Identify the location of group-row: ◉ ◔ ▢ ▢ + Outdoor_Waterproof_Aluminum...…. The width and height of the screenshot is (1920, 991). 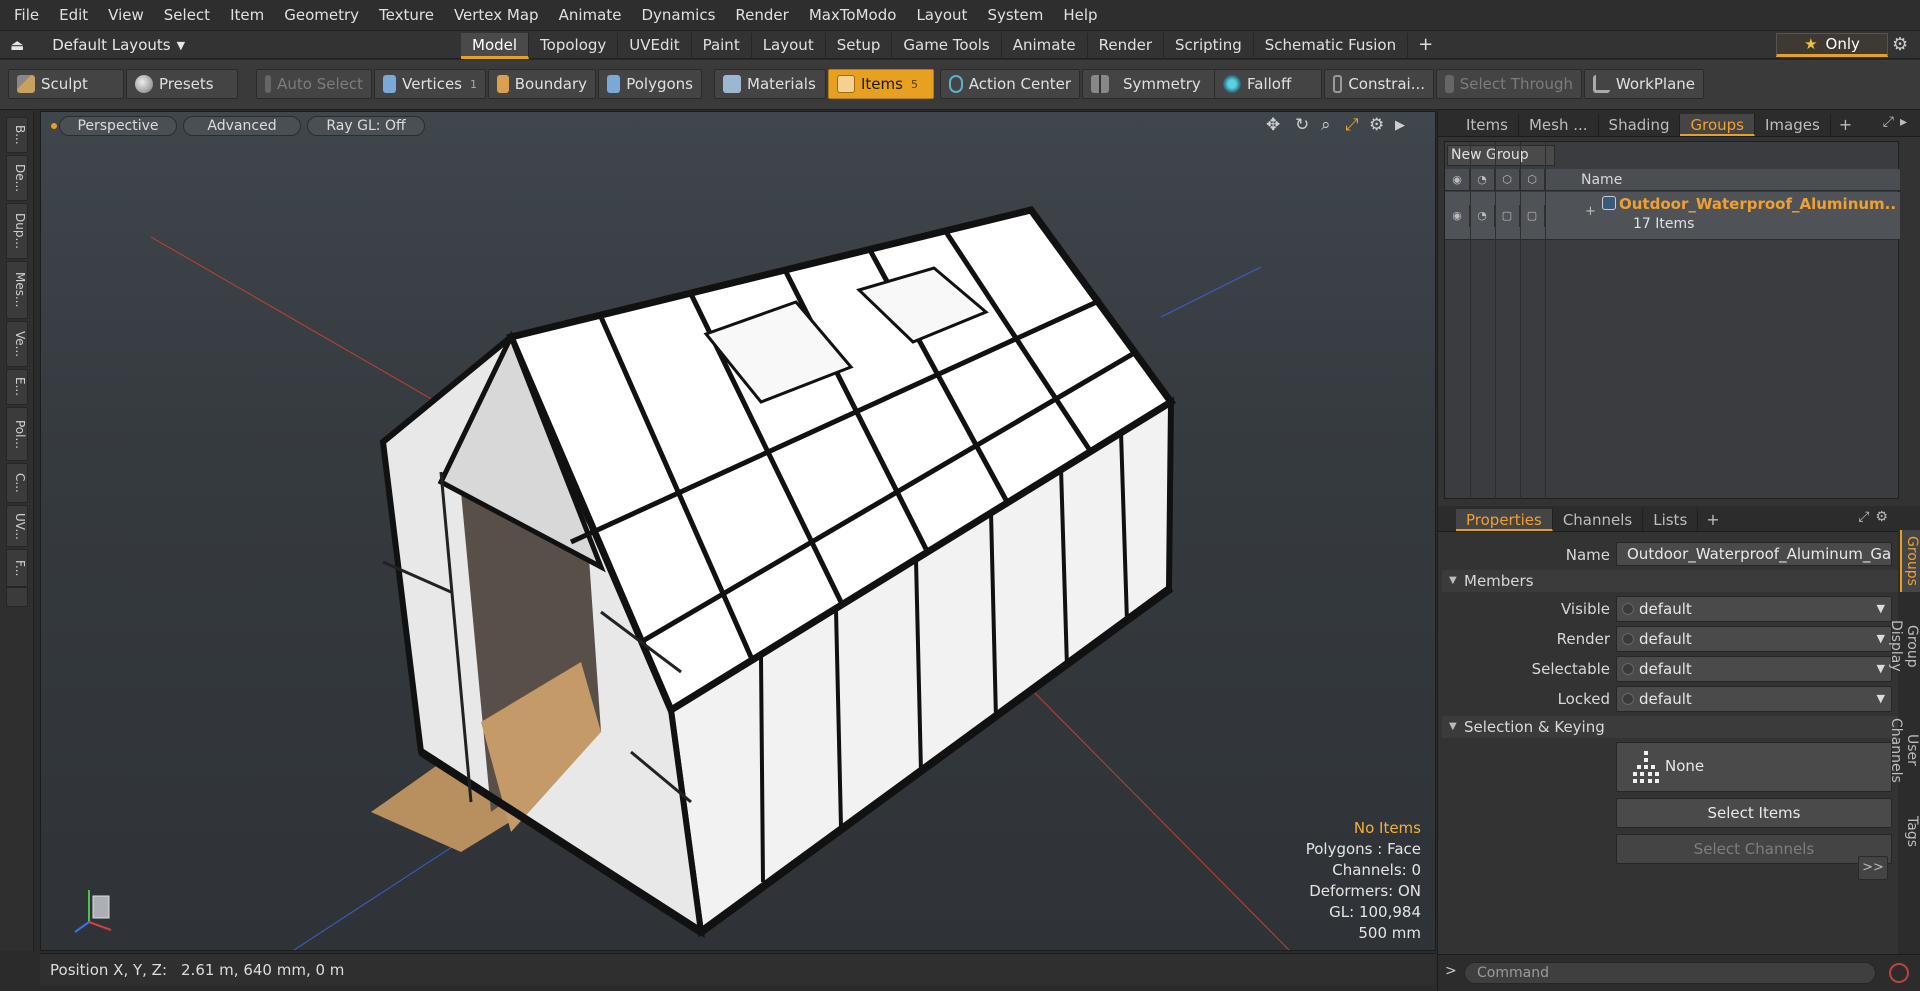
(1672, 216).